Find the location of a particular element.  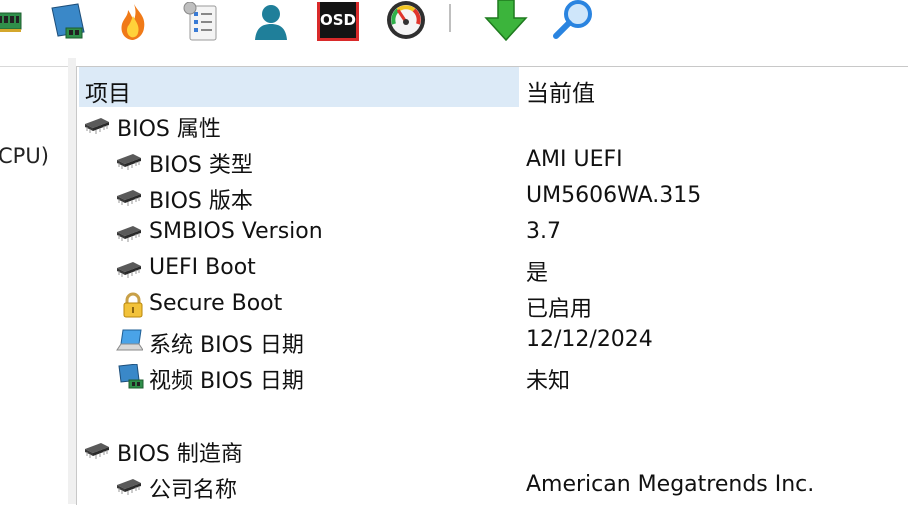

network-card-button is located at coordinates (68, 22).